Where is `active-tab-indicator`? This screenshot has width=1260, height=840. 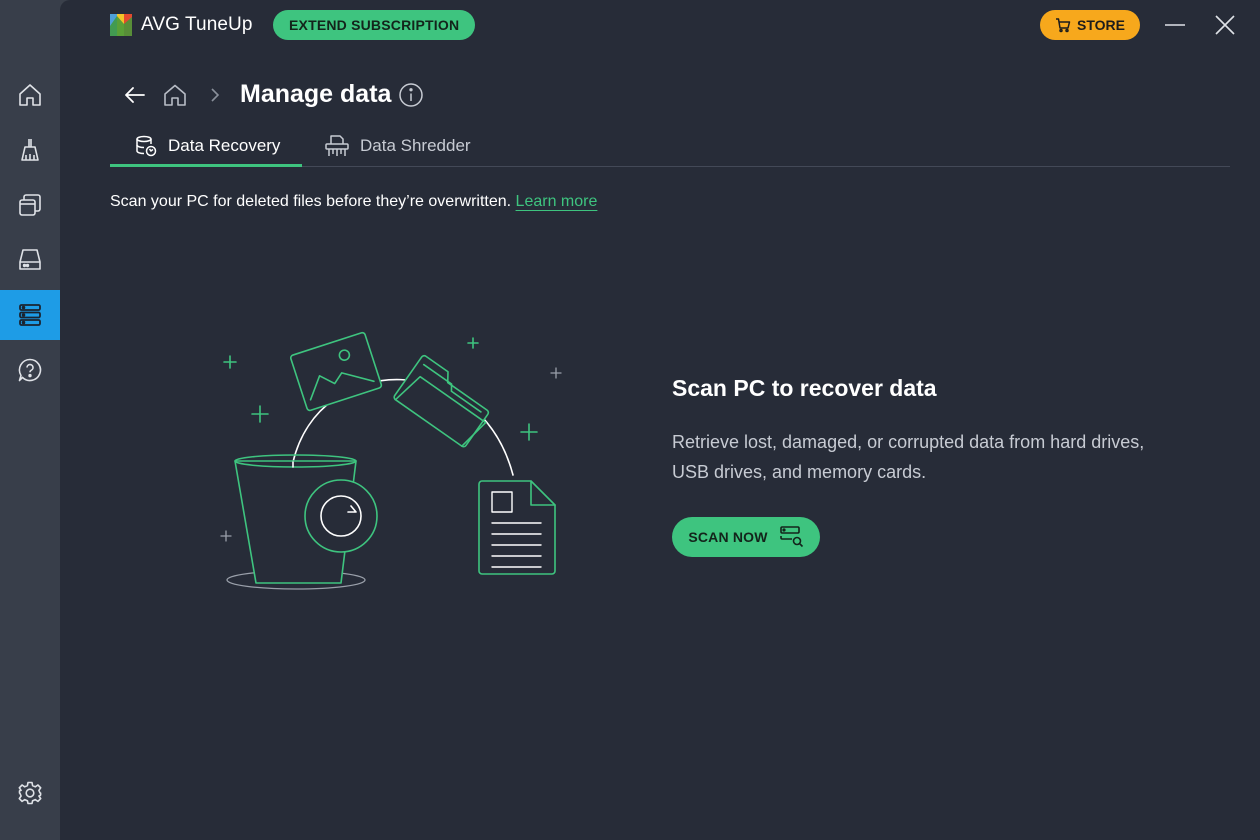 active-tab-indicator is located at coordinates (206, 165).